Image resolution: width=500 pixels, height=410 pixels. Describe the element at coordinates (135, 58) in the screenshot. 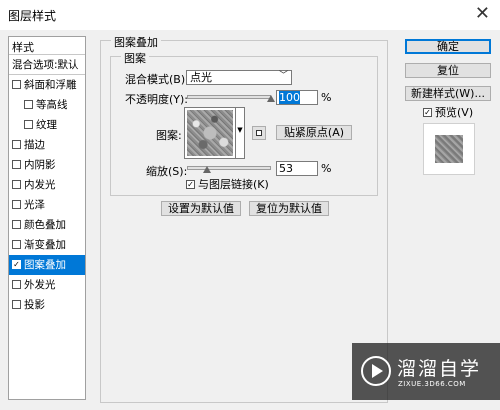

I see `subgroup-title: 图案` at that location.